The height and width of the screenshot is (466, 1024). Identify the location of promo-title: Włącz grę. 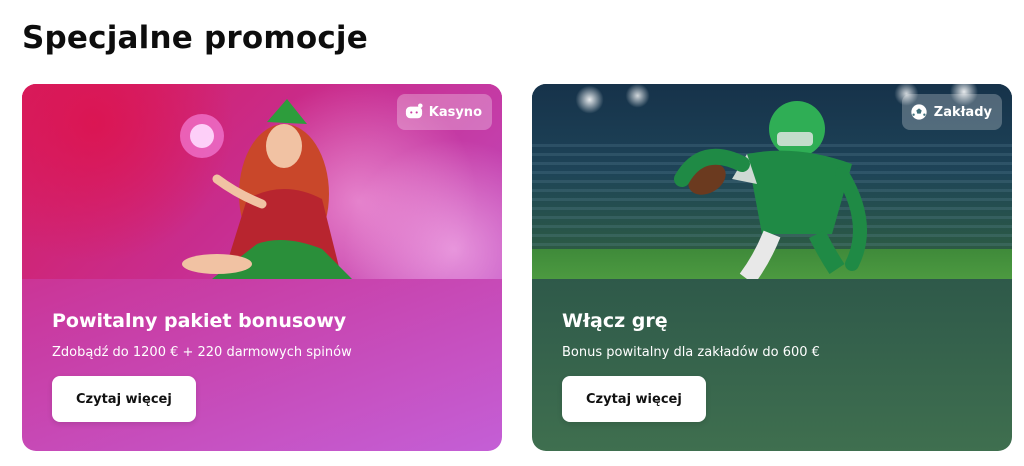
(615, 321).